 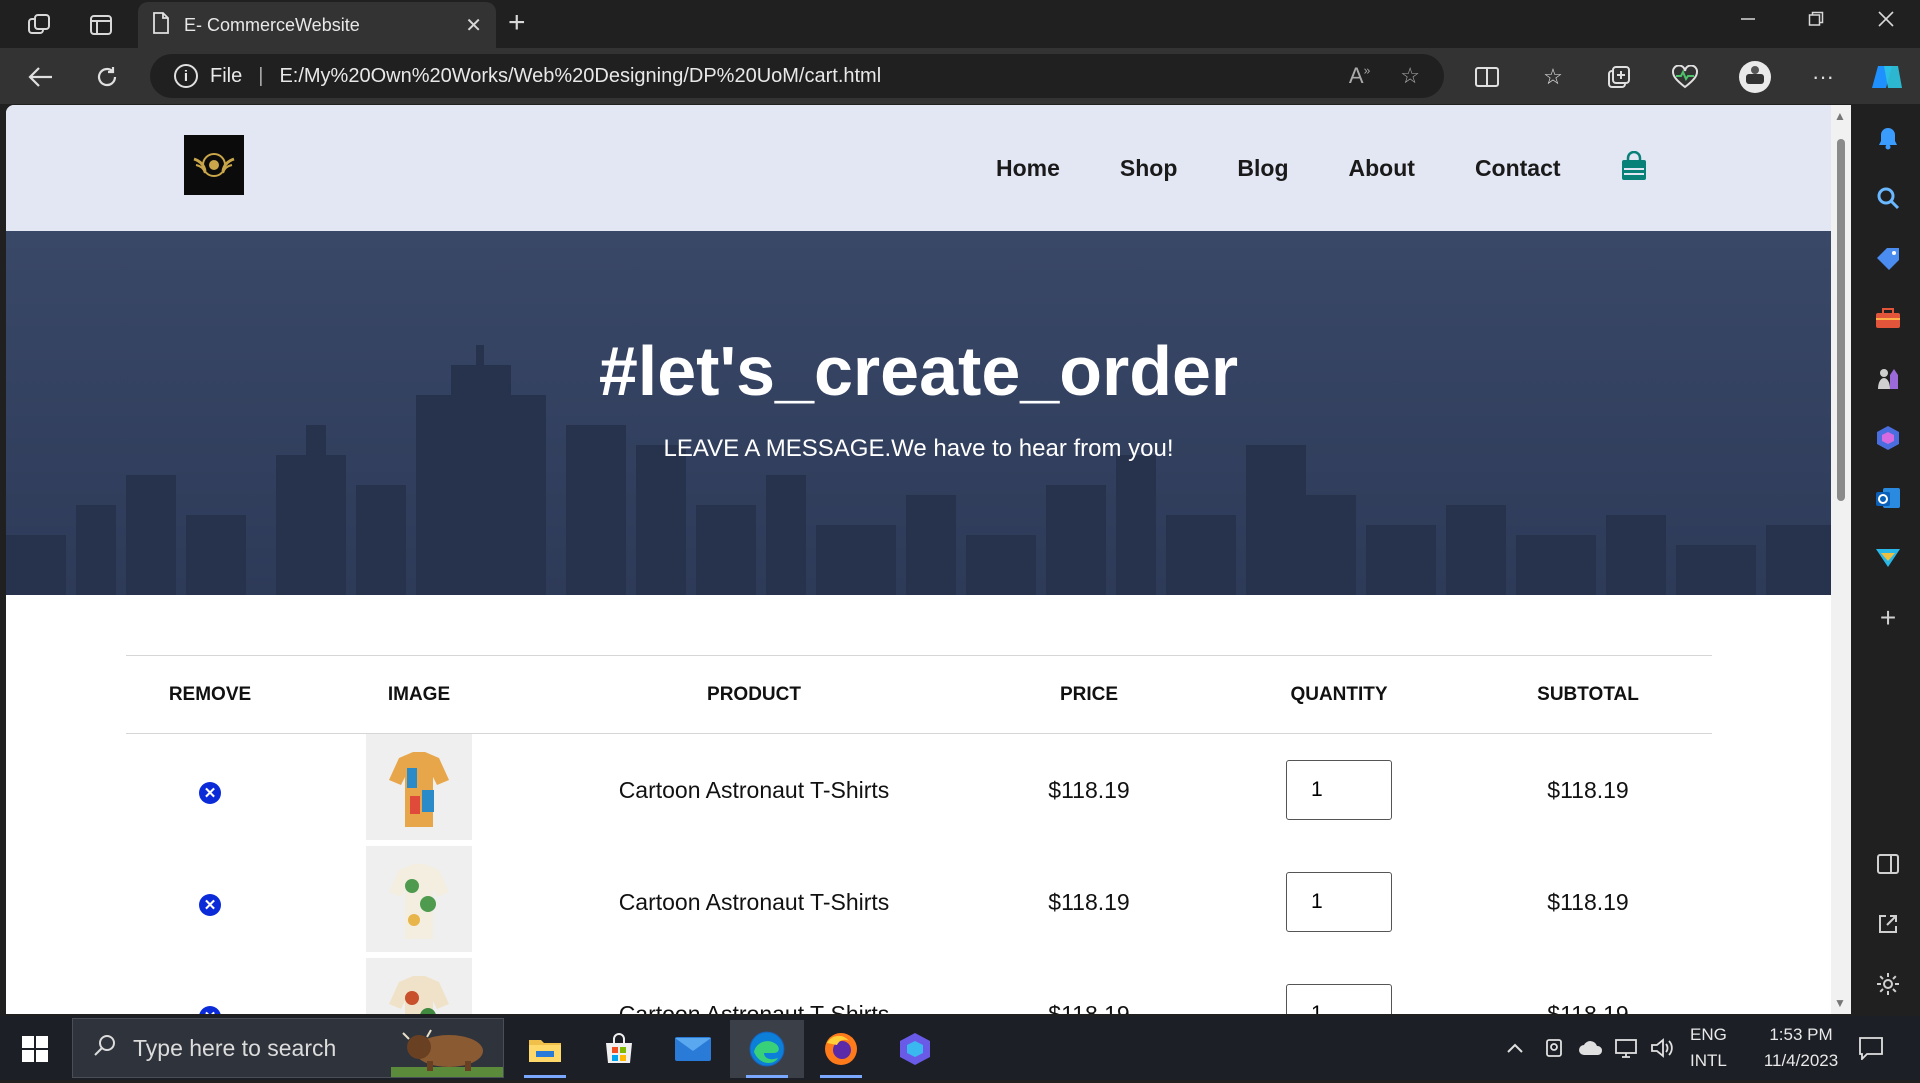 I want to click on firefox-icon, so click(x=841, y=1049).